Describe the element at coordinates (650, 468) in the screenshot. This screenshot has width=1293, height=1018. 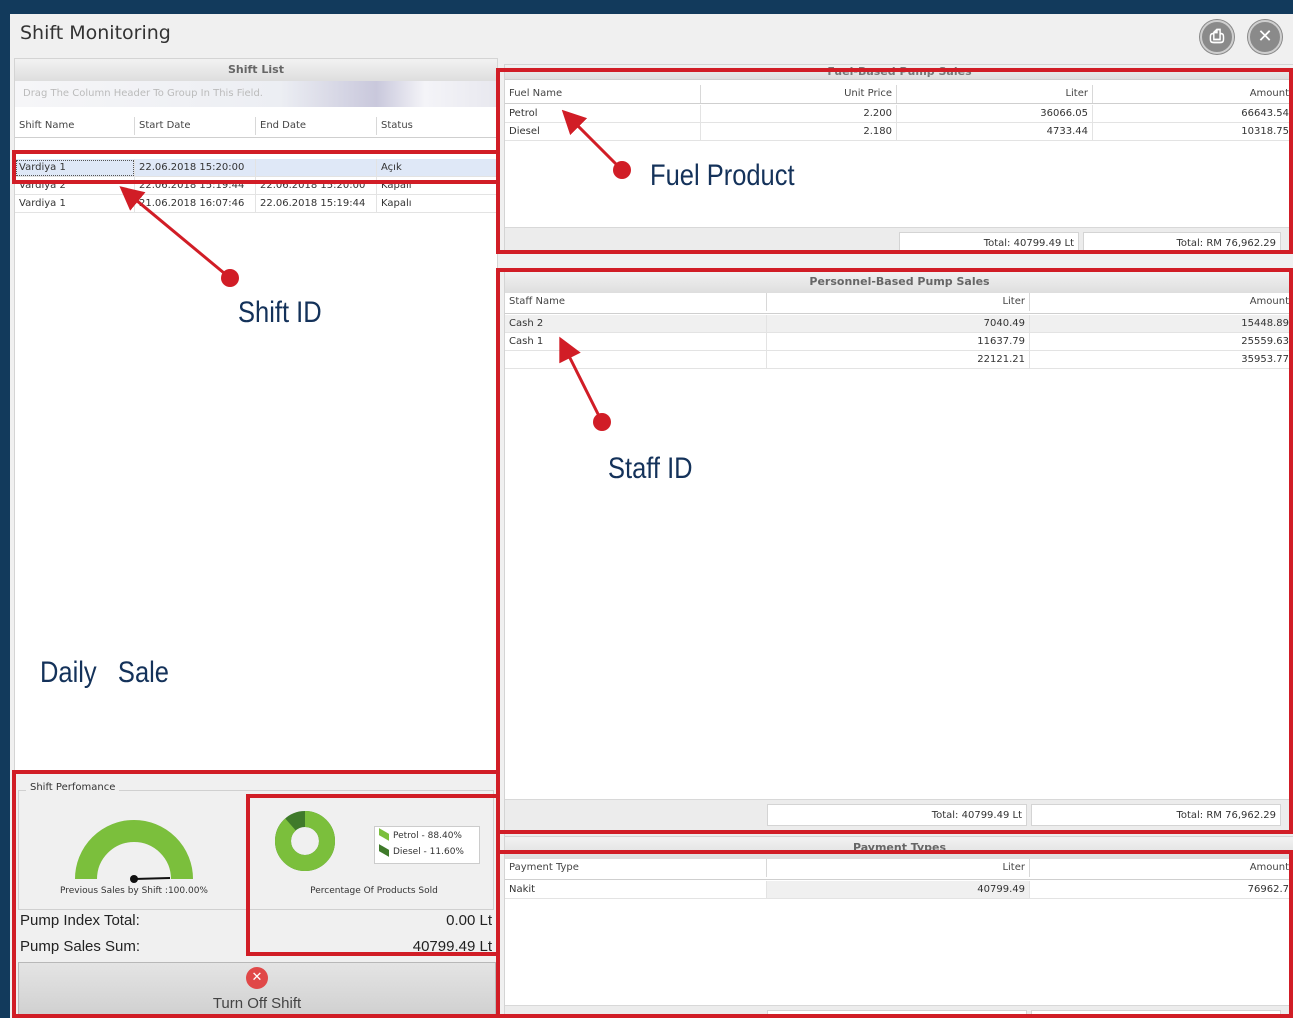
I see `annotation-staff-id: Staff ID` at that location.